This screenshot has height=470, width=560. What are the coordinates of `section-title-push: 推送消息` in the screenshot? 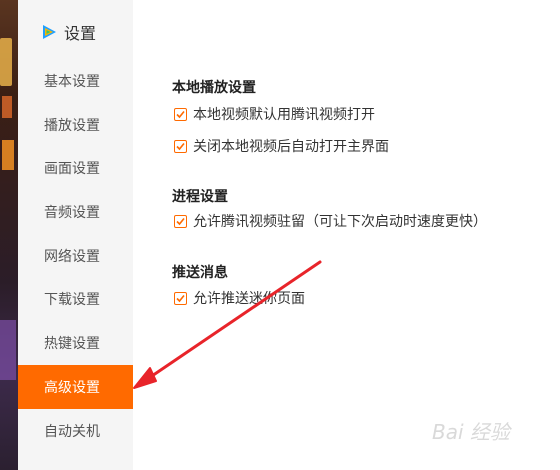 It's located at (200, 273).